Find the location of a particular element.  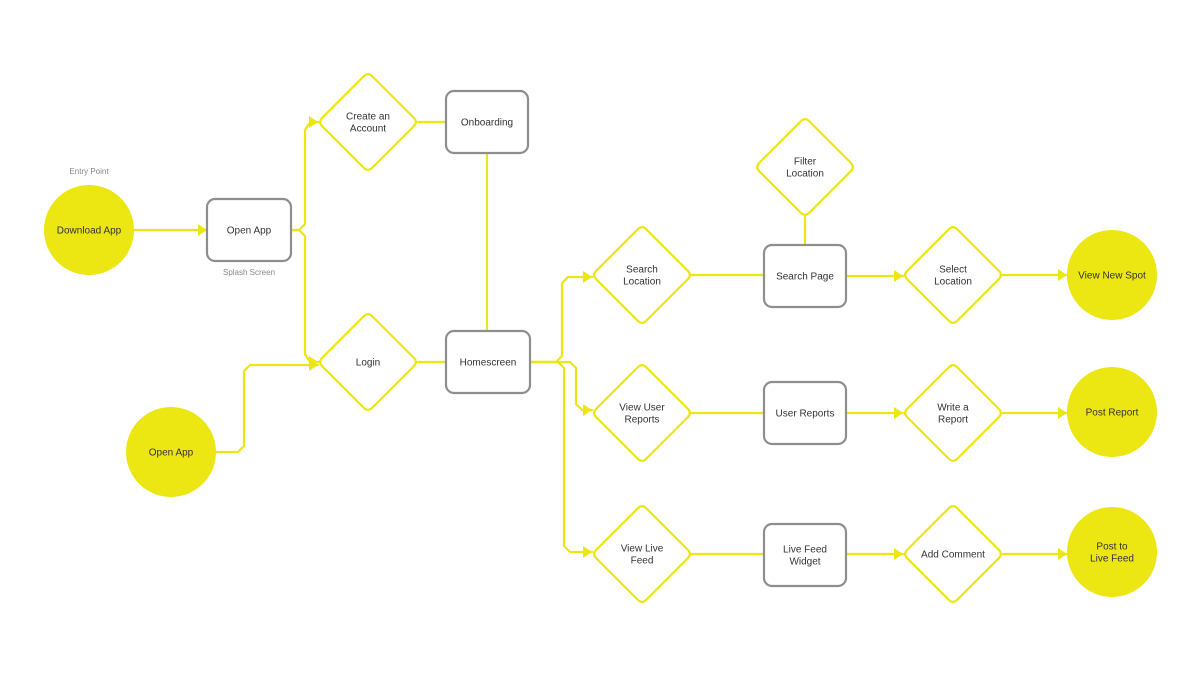

node-label: Login is located at coordinates (368, 363).